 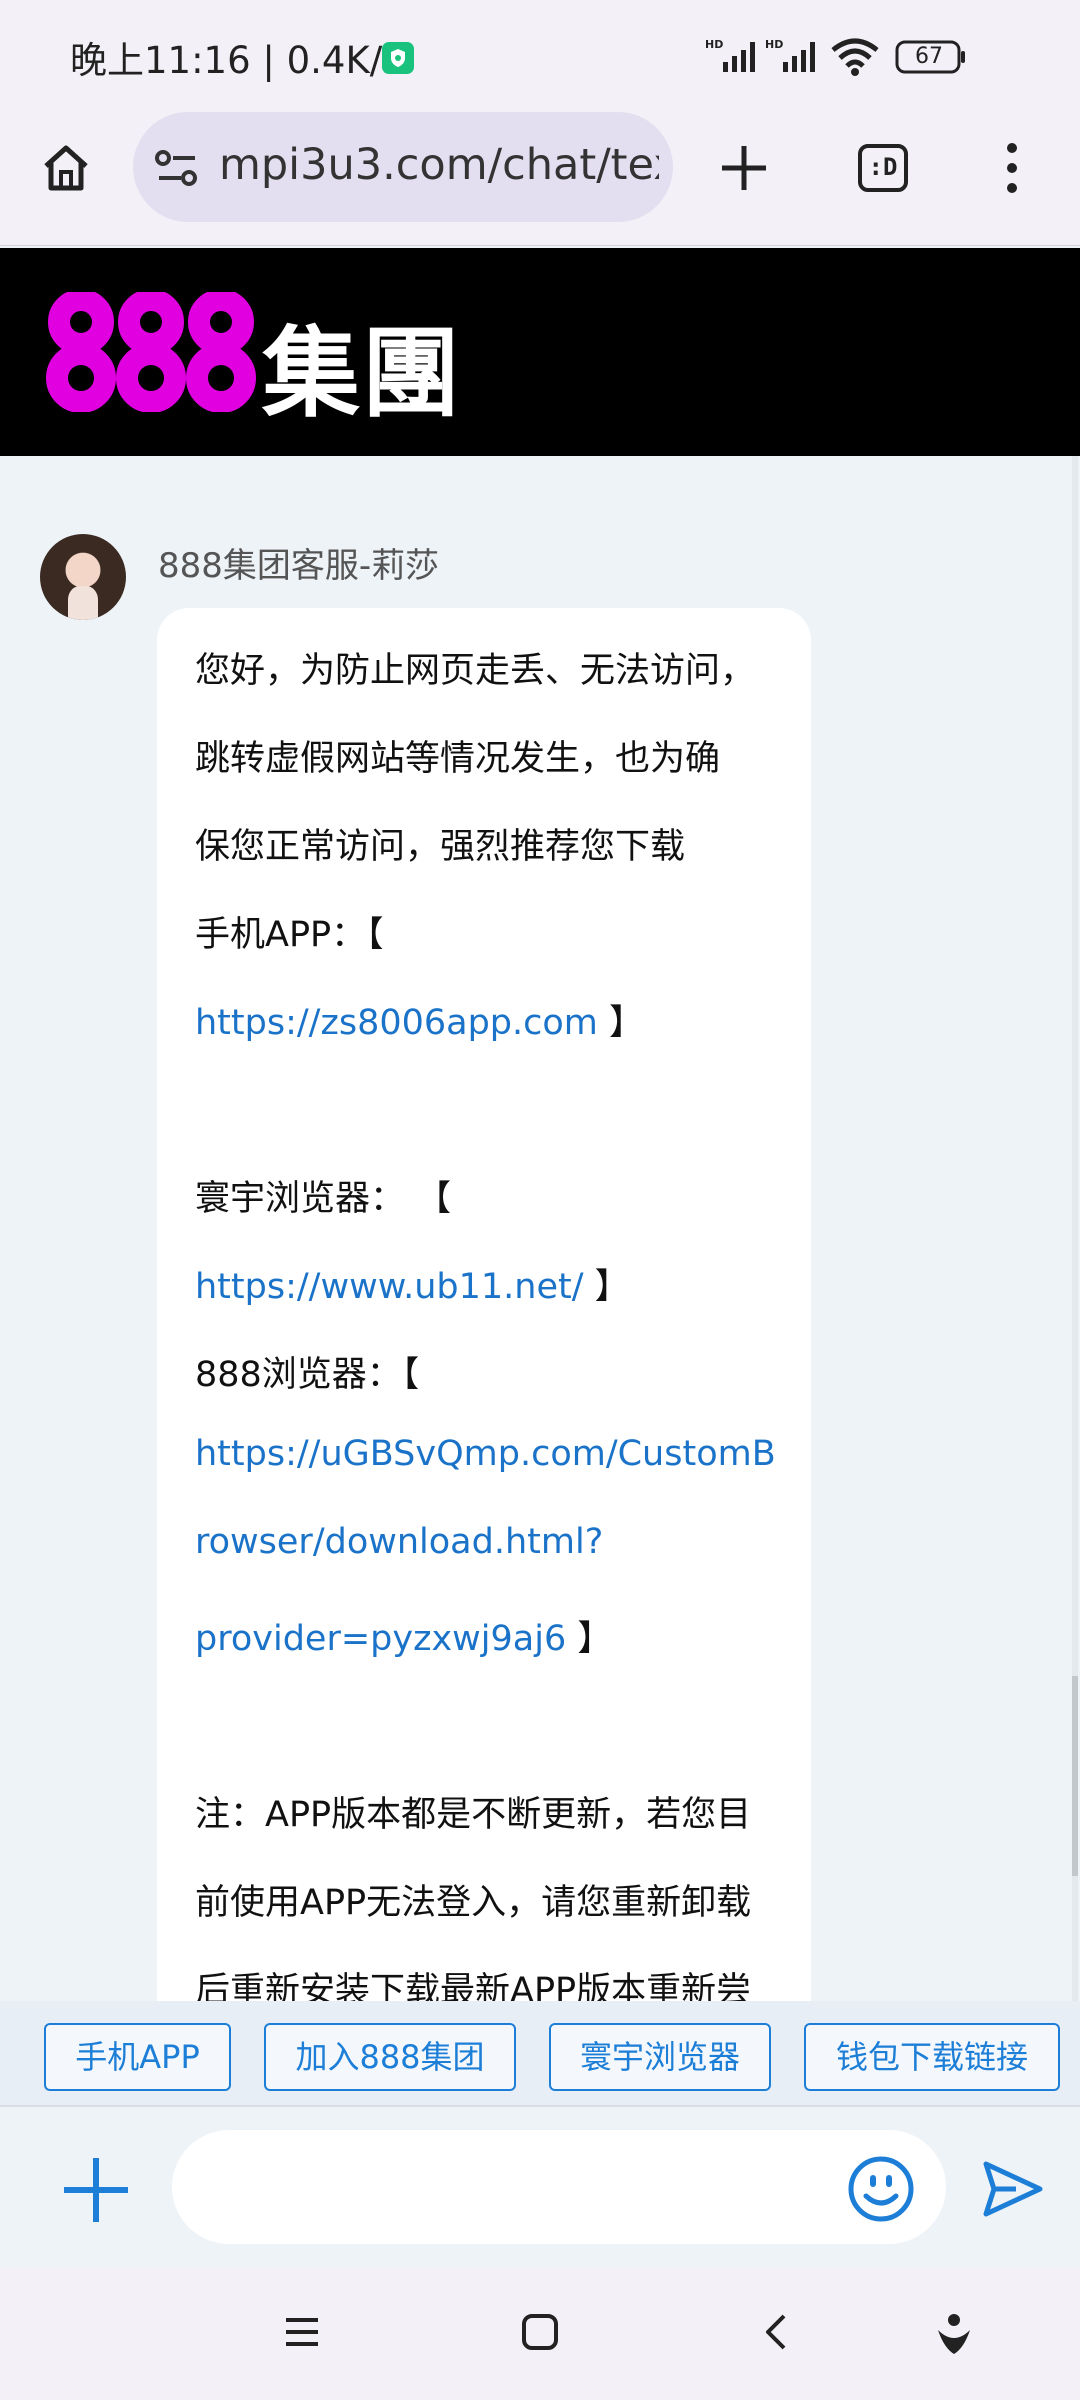 I want to click on message-text: 888浏览器：【, so click(x=307, y=1375).